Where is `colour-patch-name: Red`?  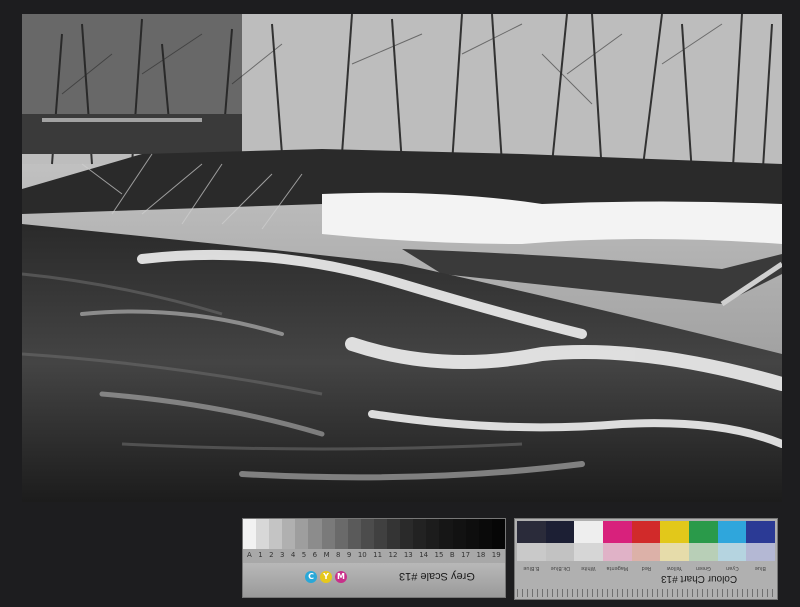 colour-patch-name: Red is located at coordinates (646, 568).